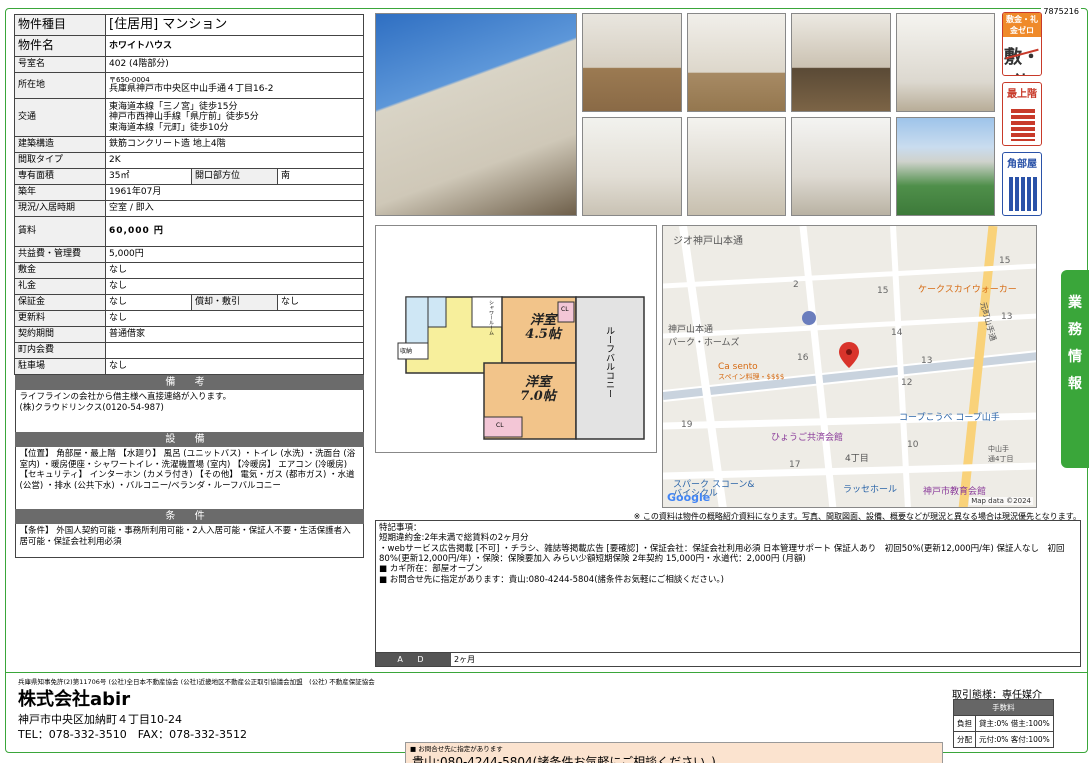 The width and height of the screenshot is (1091, 763). Describe the element at coordinates (234, 286) in the screenshot. I see `keymoney-value: なし` at that location.